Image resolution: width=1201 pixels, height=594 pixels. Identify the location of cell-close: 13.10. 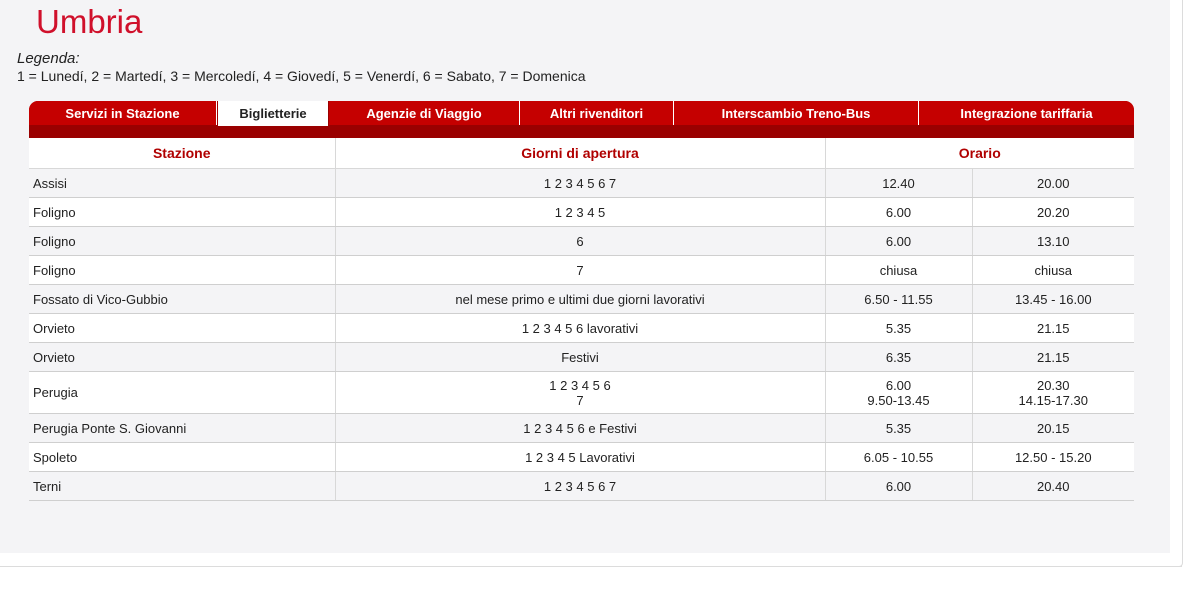
(1053, 241).